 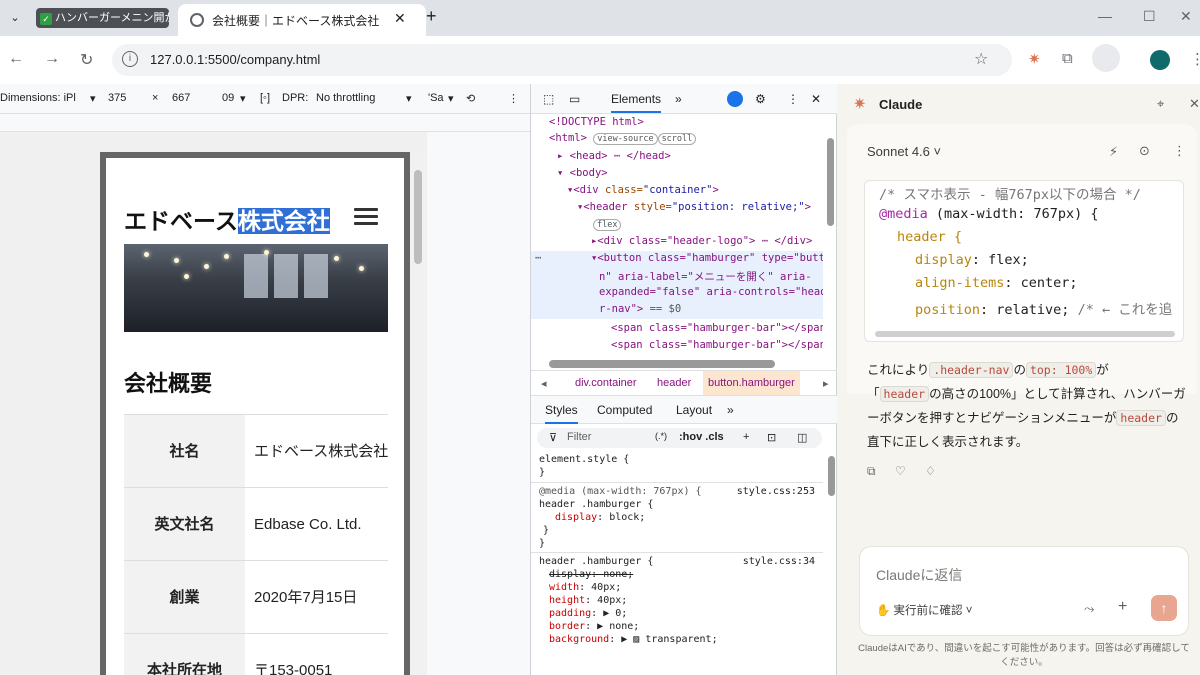 I want to click on site-info-icon: i, so click(x=130, y=59).